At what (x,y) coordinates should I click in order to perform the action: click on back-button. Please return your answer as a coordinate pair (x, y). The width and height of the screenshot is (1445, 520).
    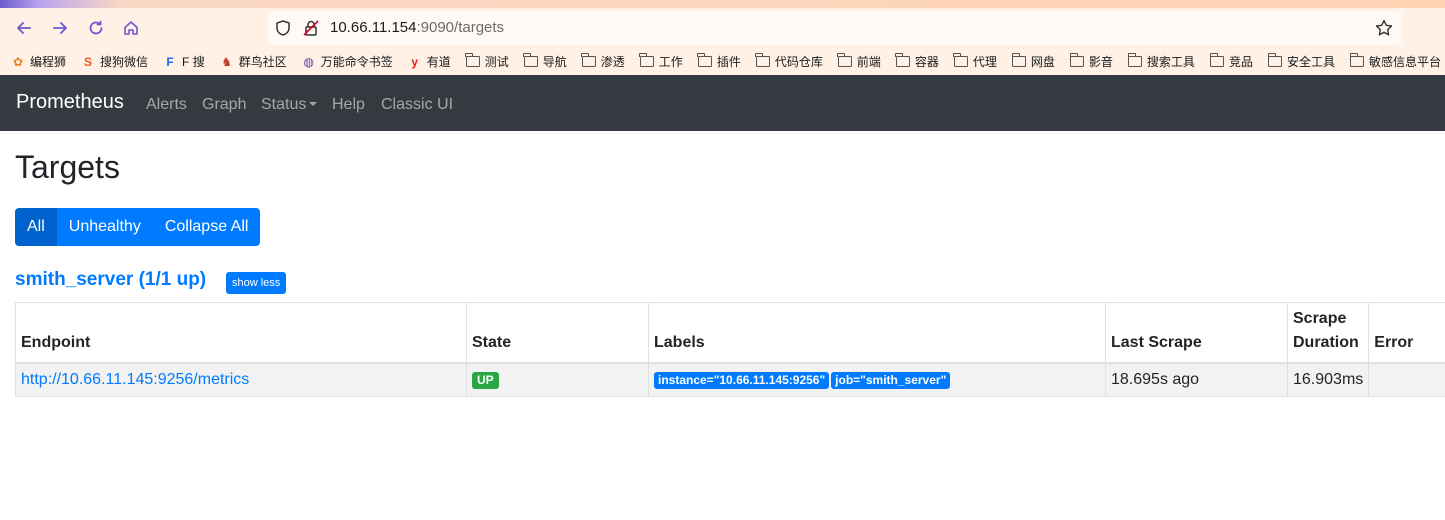
    Looking at the image, I should click on (24, 28).